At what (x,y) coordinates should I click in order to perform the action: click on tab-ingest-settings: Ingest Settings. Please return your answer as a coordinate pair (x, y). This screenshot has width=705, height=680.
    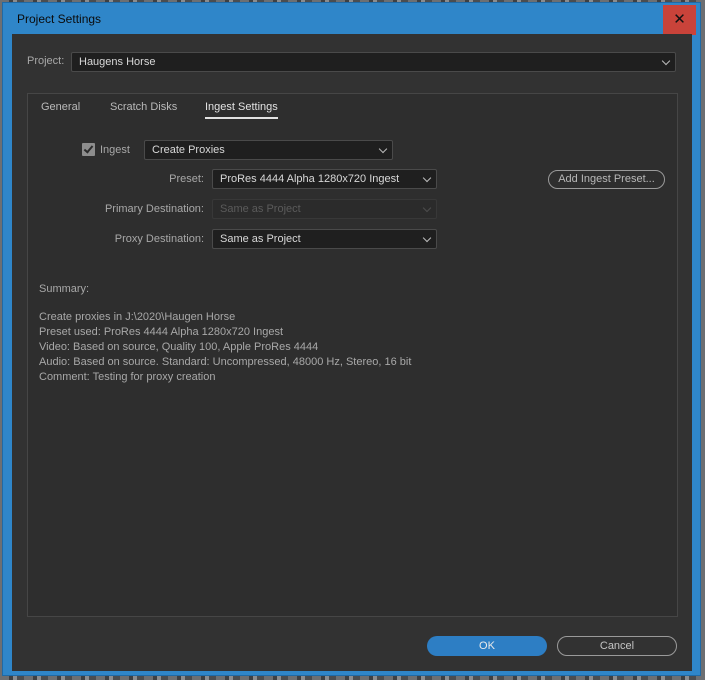
    Looking at the image, I should click on (241, 110).